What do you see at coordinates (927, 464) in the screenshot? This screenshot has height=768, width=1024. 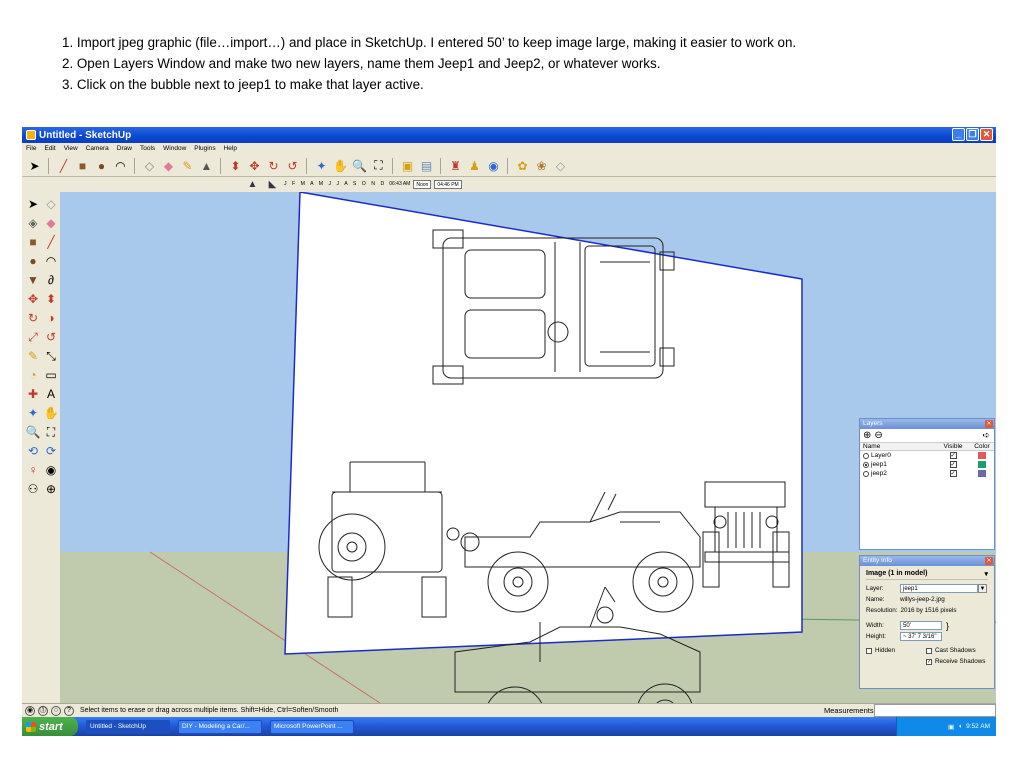 I see `layer-row: jeep1 ✓` at bounding box center [927, 464].